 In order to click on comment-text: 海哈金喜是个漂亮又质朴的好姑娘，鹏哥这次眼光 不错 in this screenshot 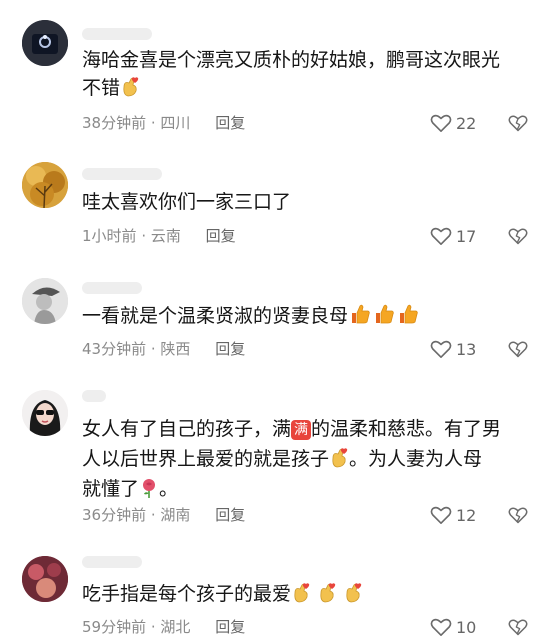, I will do `click(307, 74)`.